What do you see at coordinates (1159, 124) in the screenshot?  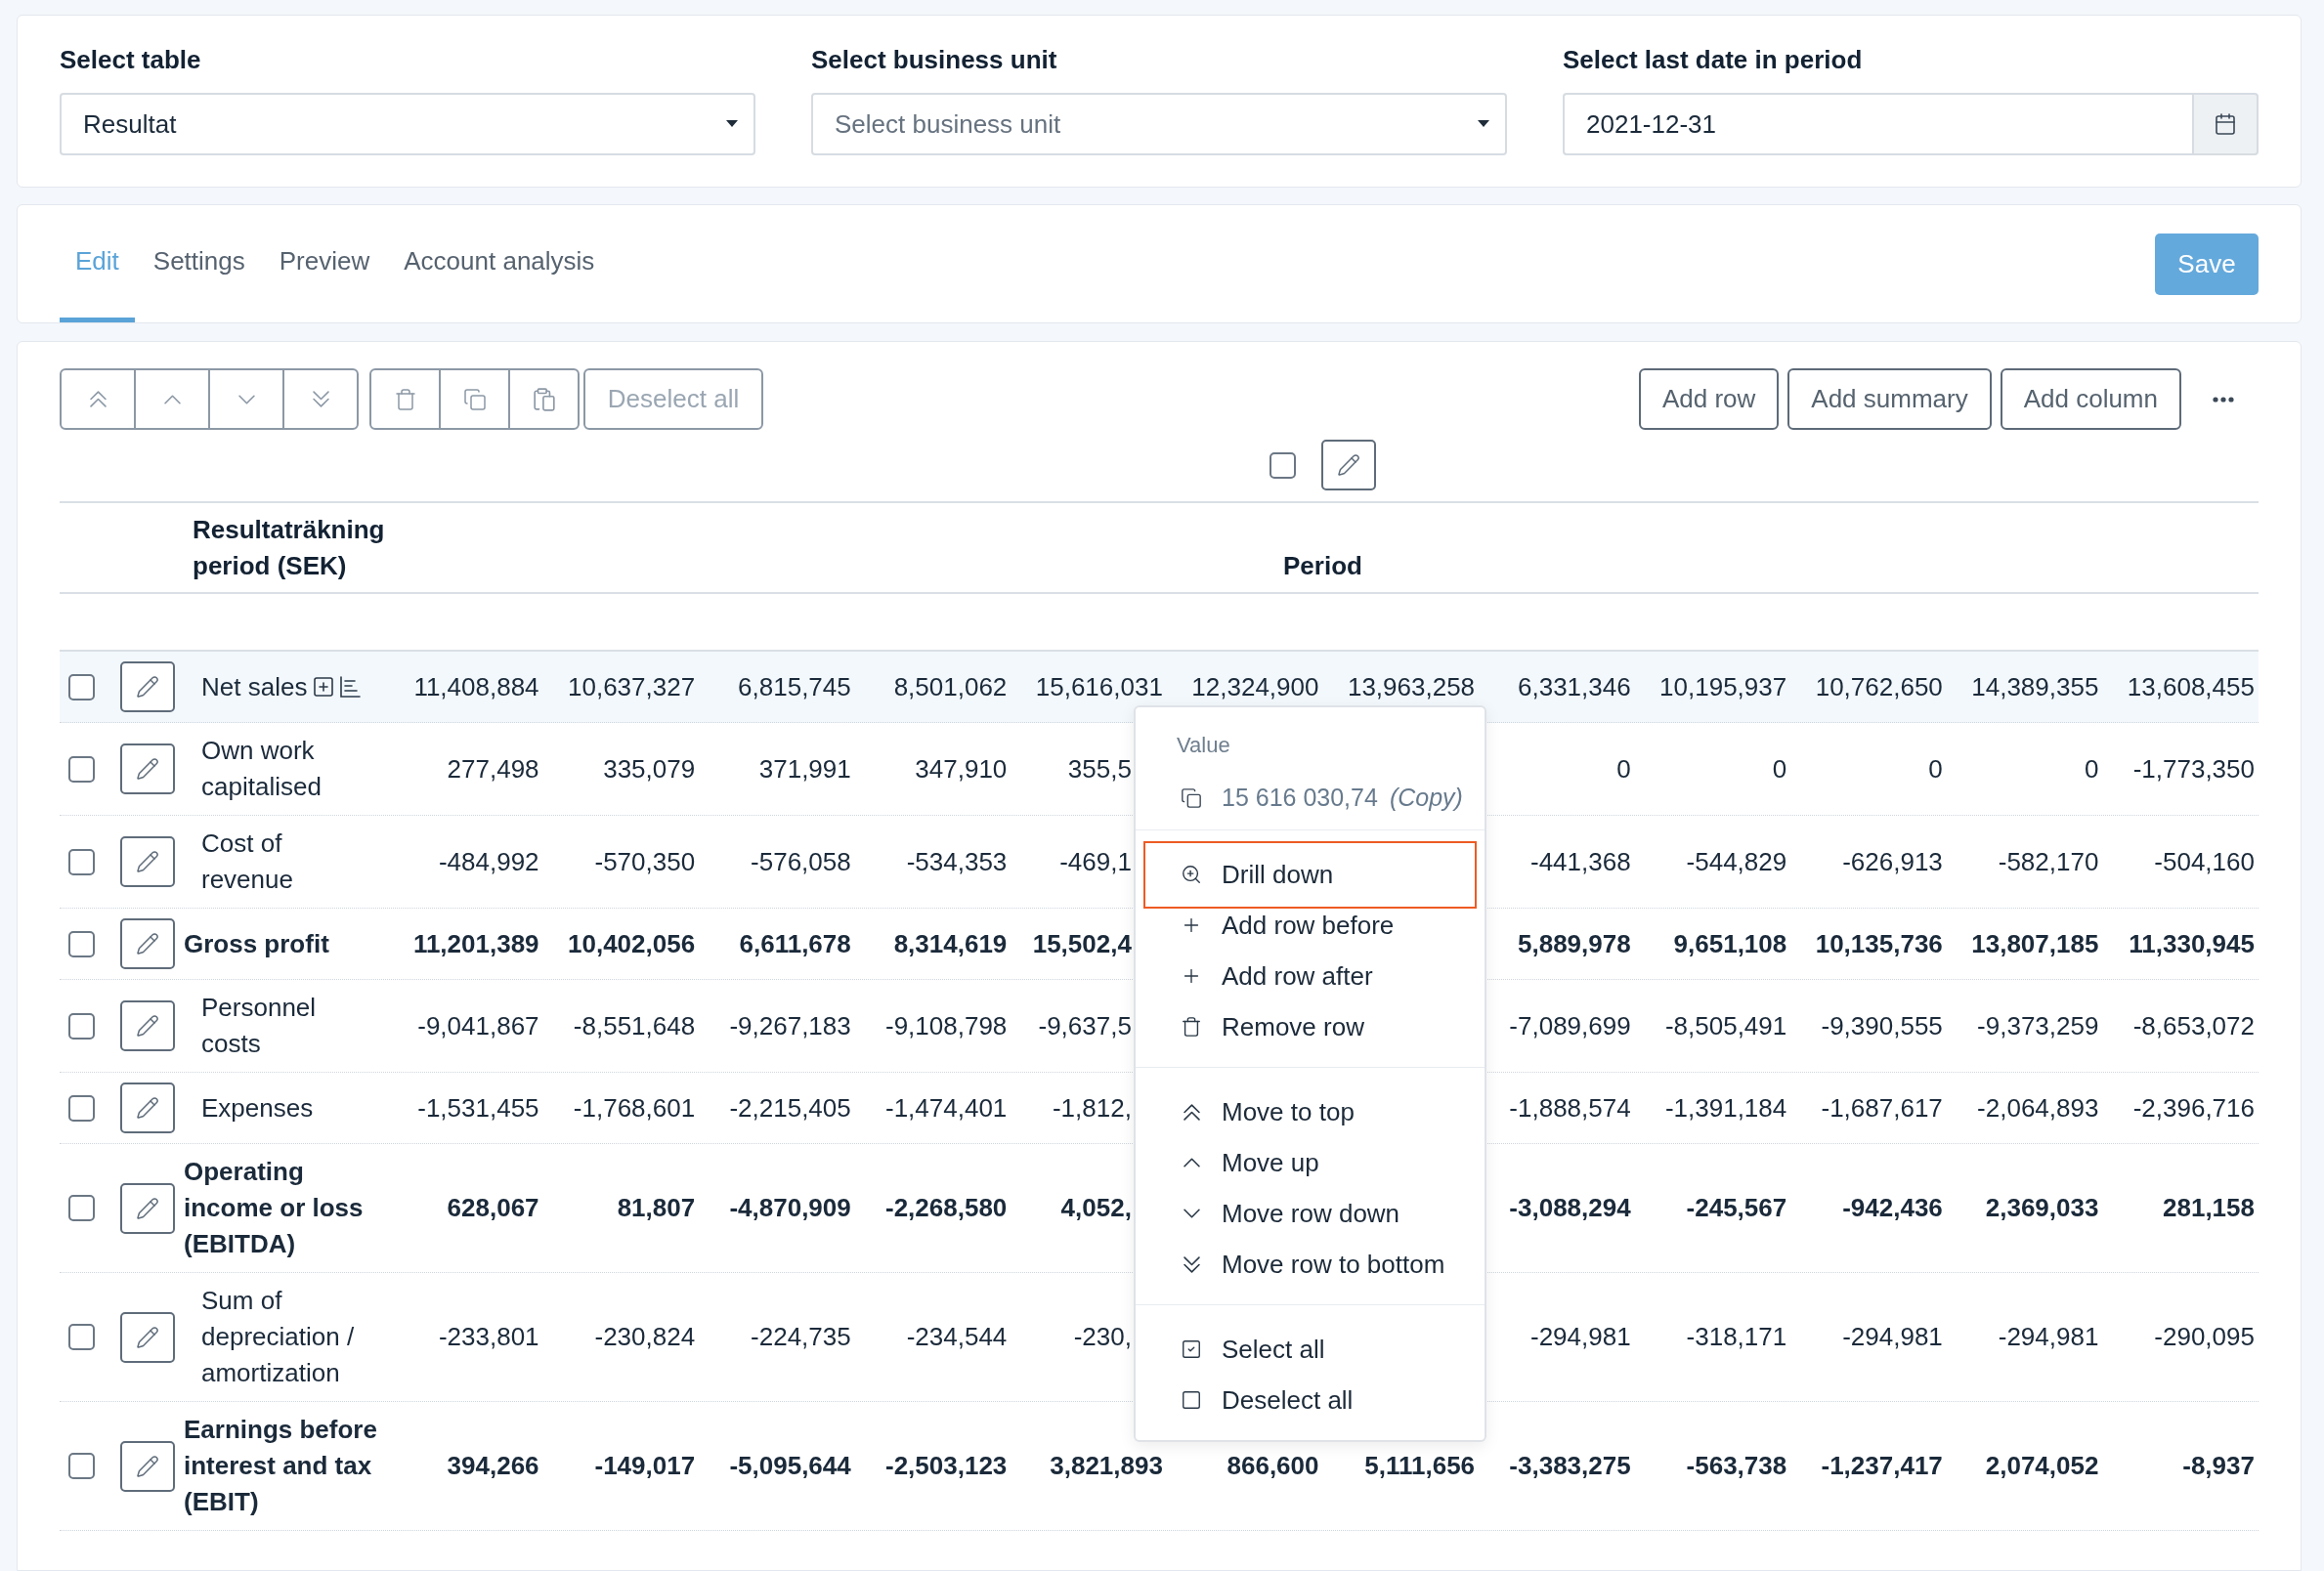 I see `select-field: Select business unit` at bounding box center [1159, 124].